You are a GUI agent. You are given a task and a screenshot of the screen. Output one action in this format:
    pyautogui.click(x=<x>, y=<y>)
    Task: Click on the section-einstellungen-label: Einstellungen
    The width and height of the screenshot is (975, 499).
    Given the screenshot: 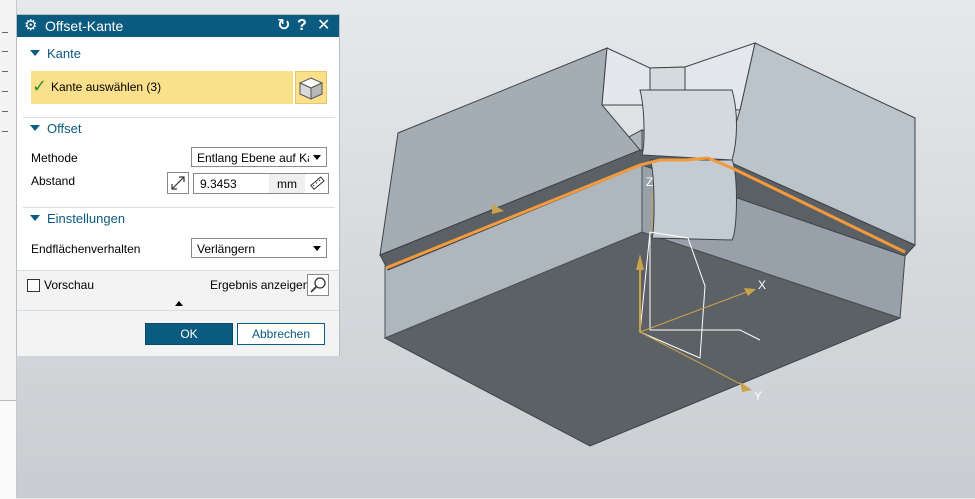 What is the action you would take?
    pyautogui.click(x=86, y=218)
    